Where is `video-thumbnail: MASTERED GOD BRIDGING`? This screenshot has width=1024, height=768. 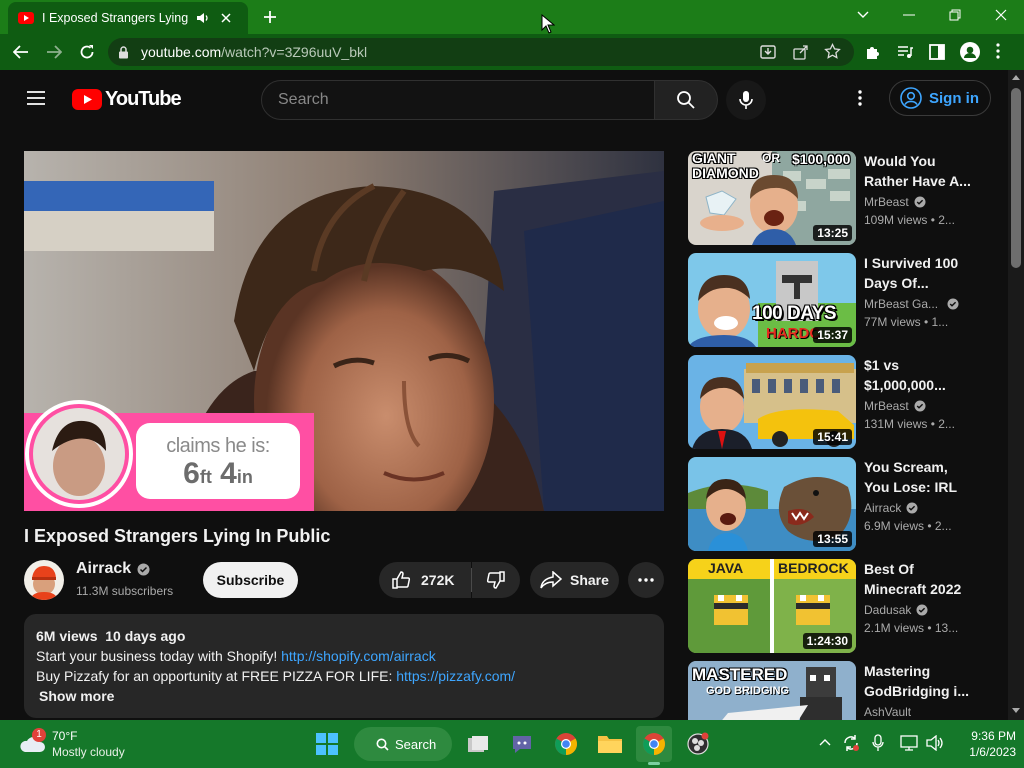
video-thumbnail: MASTERED GOD BRIDGING is located at coordinates (772, 690).